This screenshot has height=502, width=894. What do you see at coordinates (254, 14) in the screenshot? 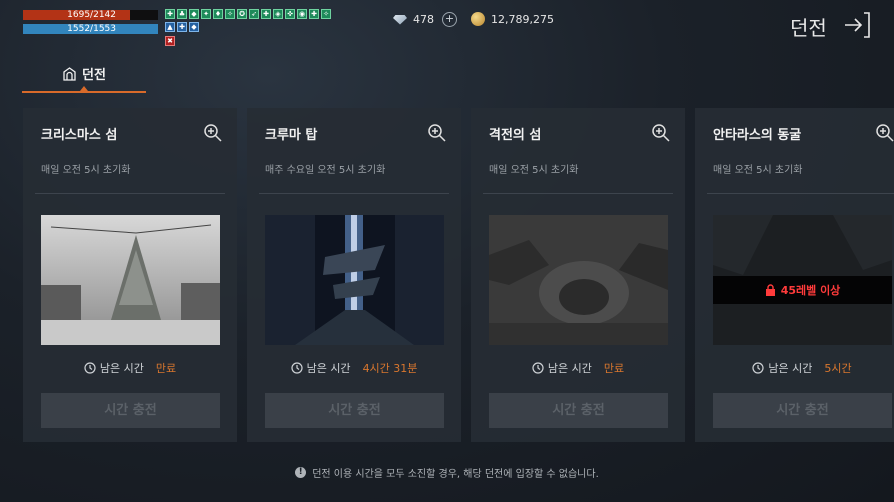
I see `buff-icon: ➶` at bounding box center [254, 14].